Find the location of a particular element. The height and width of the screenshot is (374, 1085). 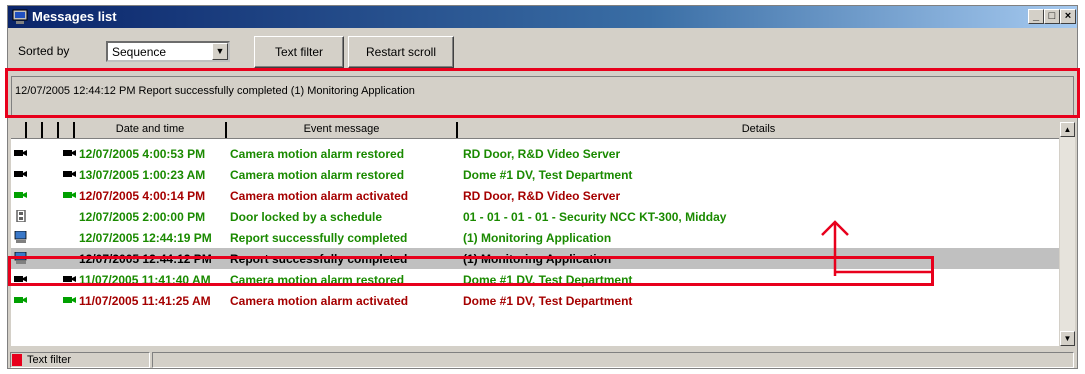

status-message-cell is located at coordinates (613, 360).